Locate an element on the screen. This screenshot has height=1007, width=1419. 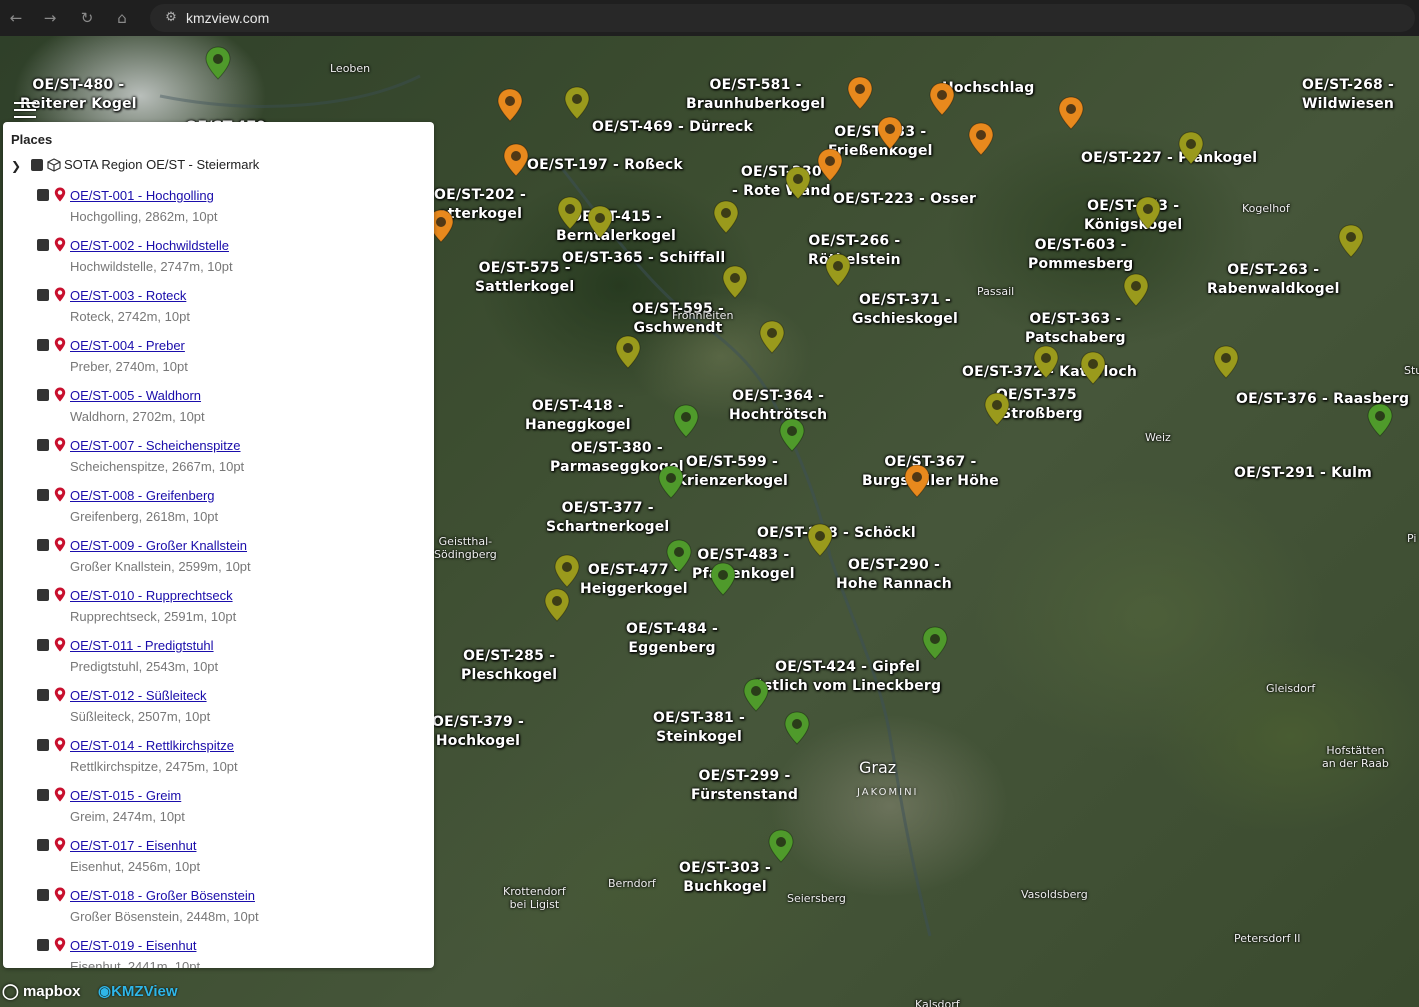
chevron-down-icon: ❯ is located at coordinates (18, 166).